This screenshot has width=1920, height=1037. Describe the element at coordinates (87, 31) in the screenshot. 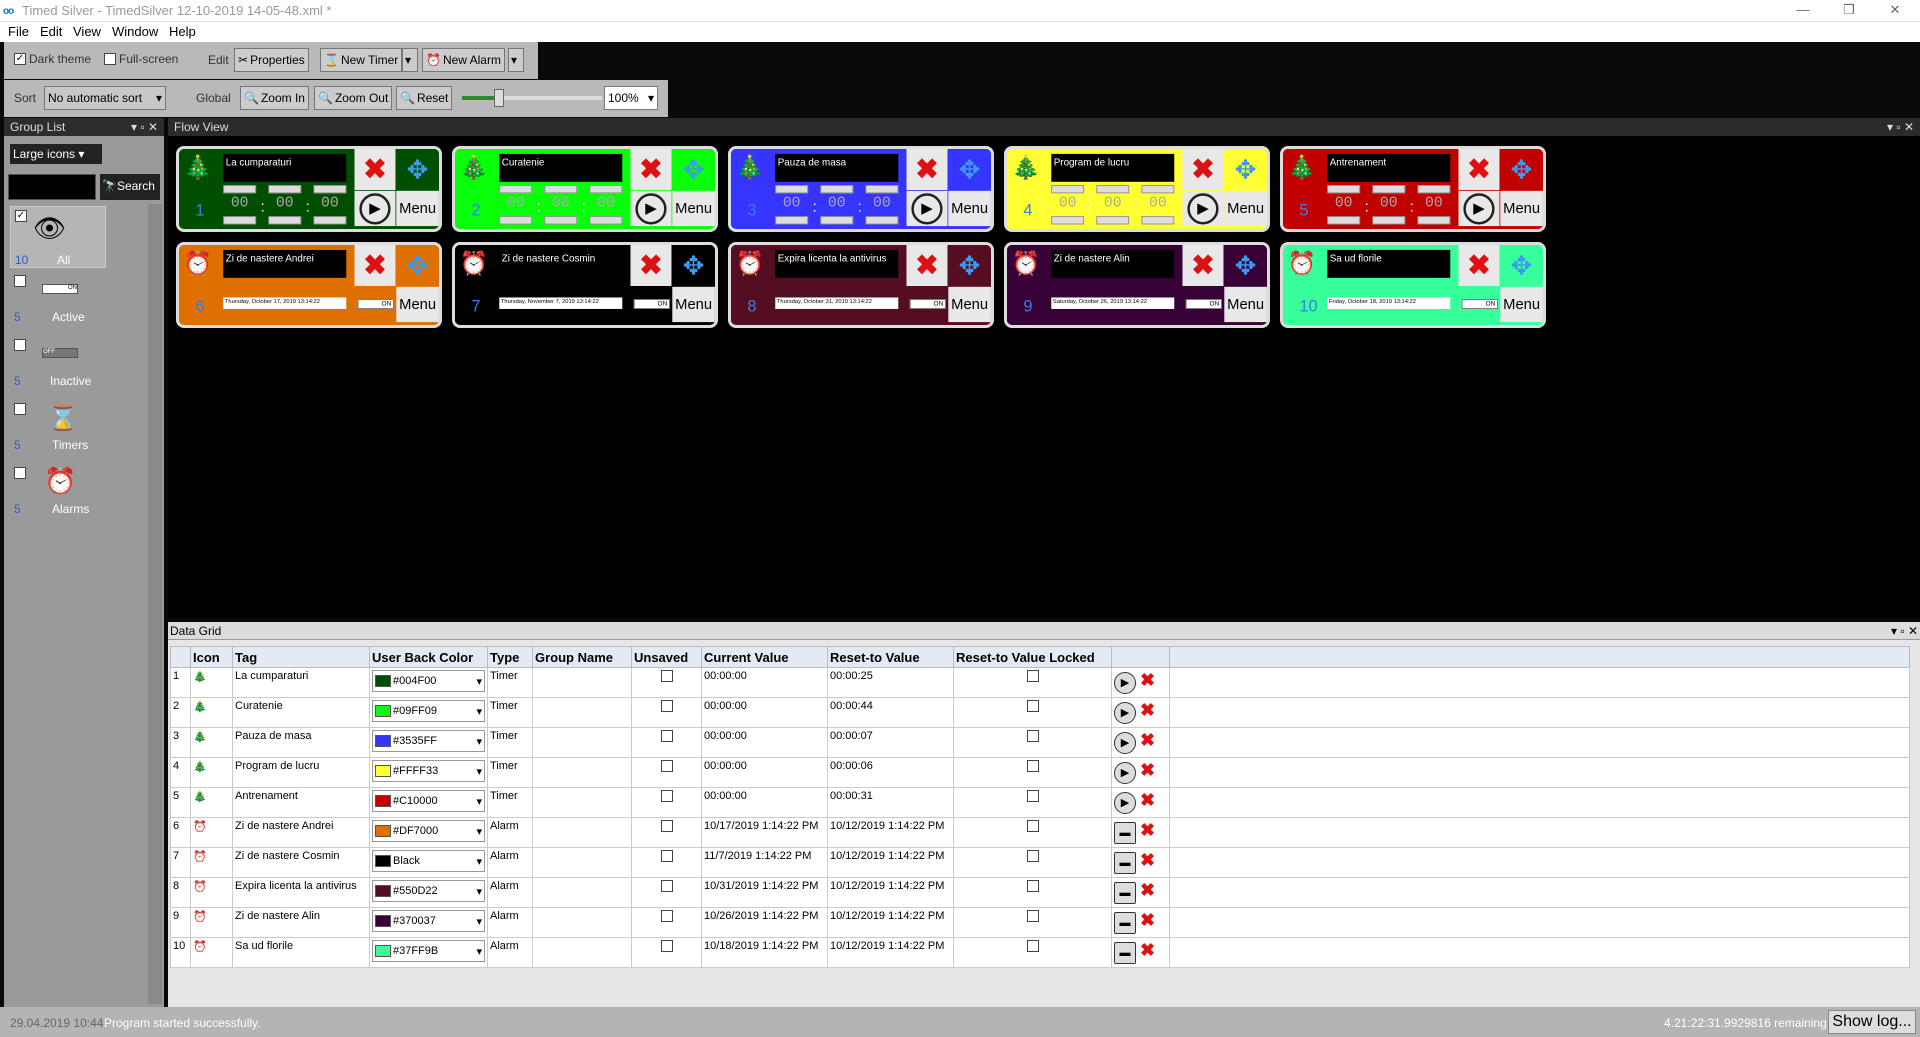

I see `menu-view: View` at that location.